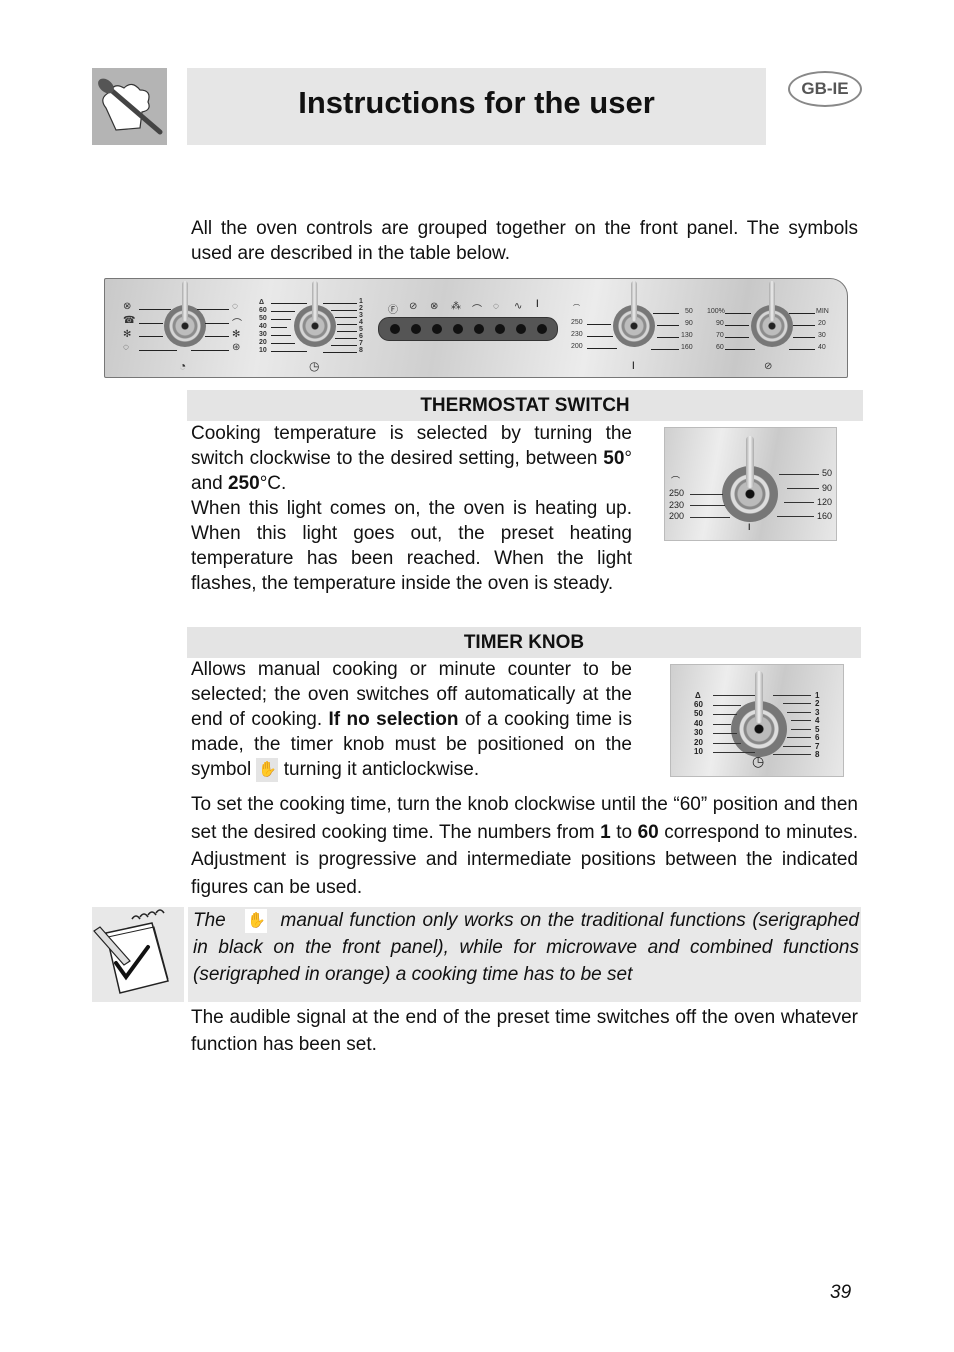 The height and width of the screenshot is (1352, 954). Describe the element at coordinates (185, 314) in the screenshot. I see `function-knob` at that location.